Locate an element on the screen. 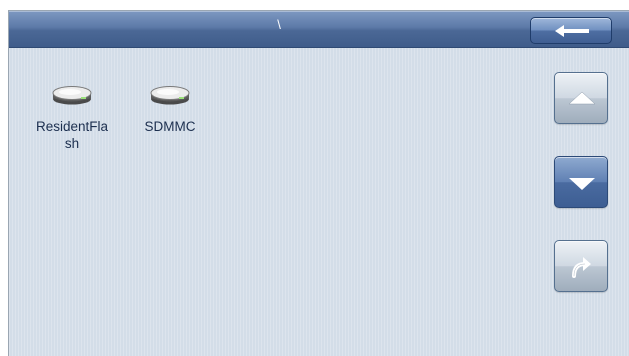 The height and width of the screenshot is (356, 629). triangle-down-icon is located at coordinates (582, 184).